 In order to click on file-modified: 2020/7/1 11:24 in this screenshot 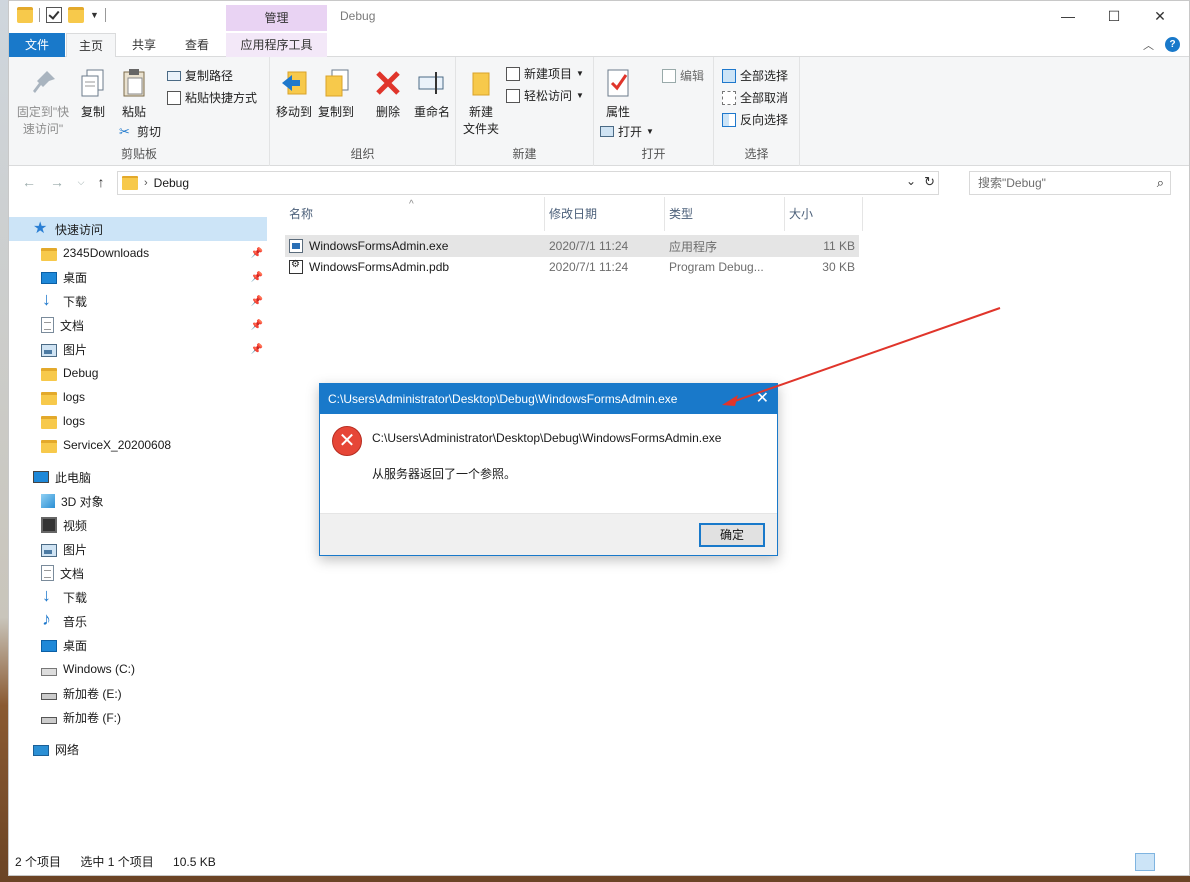, I will do `click(589, 246)`.